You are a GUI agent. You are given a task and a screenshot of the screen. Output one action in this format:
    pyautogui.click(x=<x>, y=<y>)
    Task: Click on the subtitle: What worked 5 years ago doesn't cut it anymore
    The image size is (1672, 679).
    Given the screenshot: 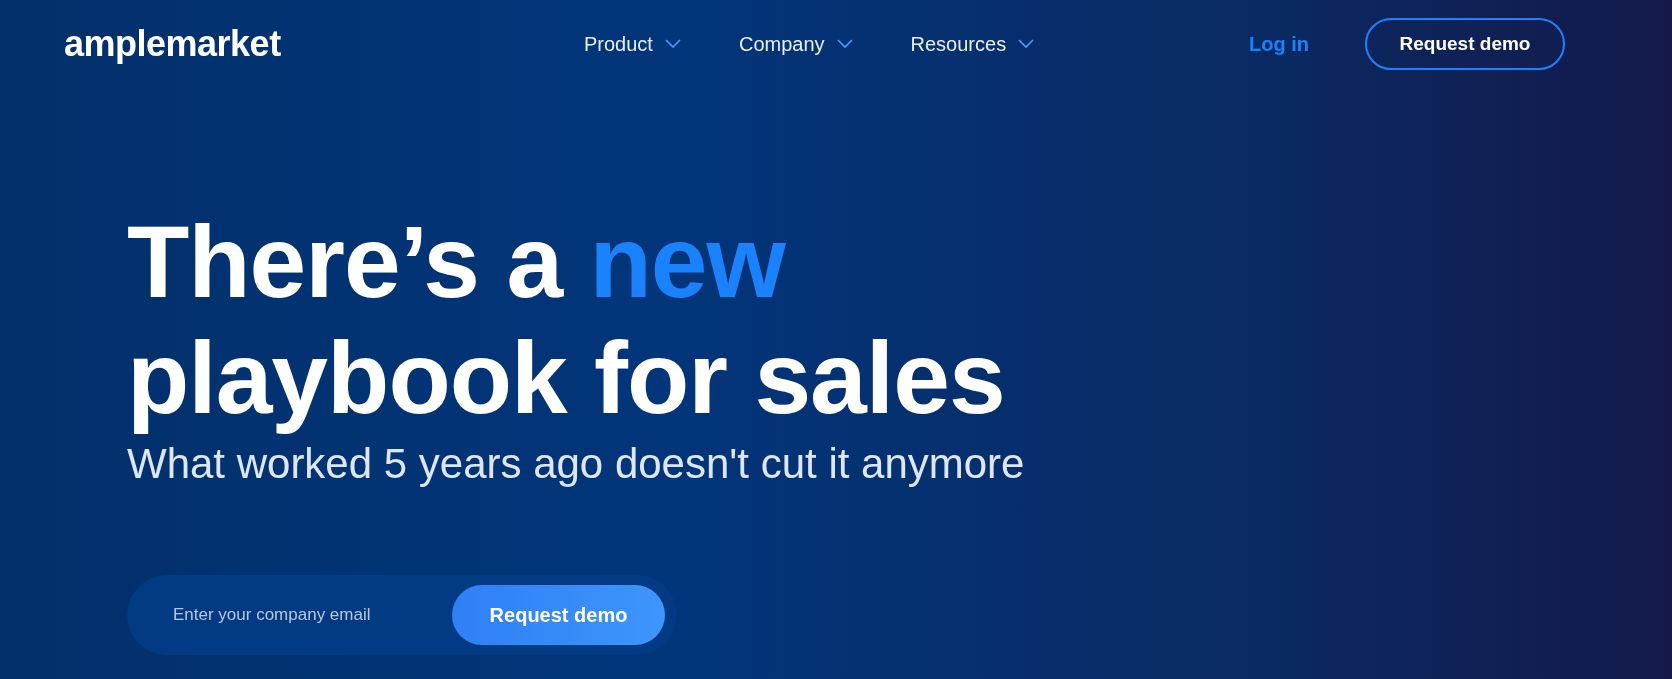 What is the action you would take?
    pyautogui.click(x=576, y=464)
    